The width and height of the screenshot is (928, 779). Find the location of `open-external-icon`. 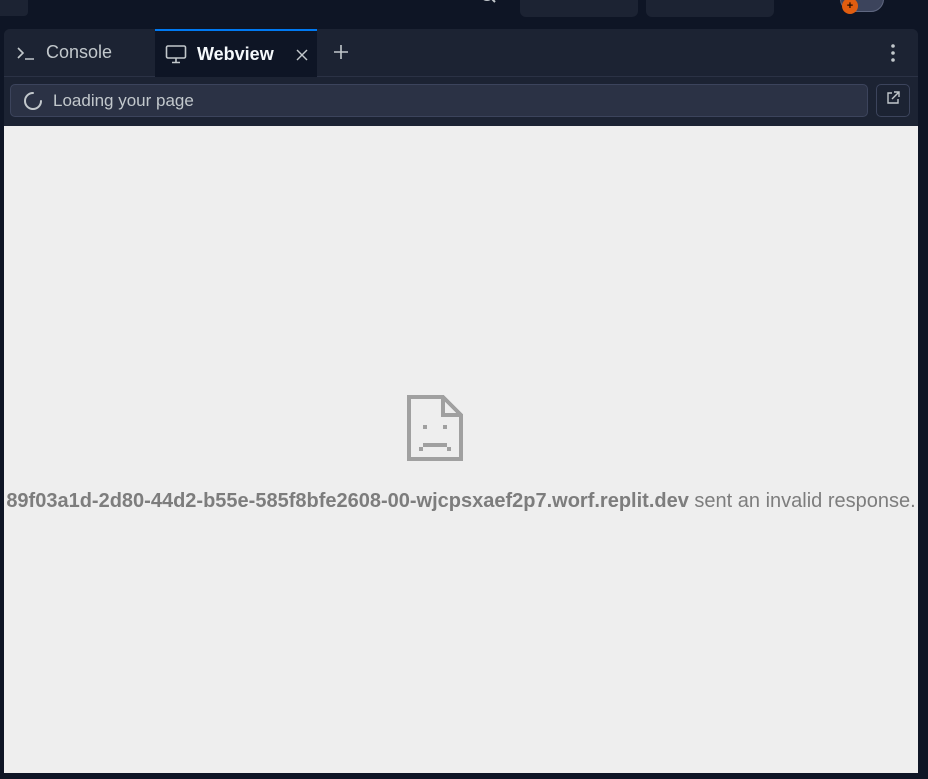

open-external-icon is located at coordinates (893, 100).